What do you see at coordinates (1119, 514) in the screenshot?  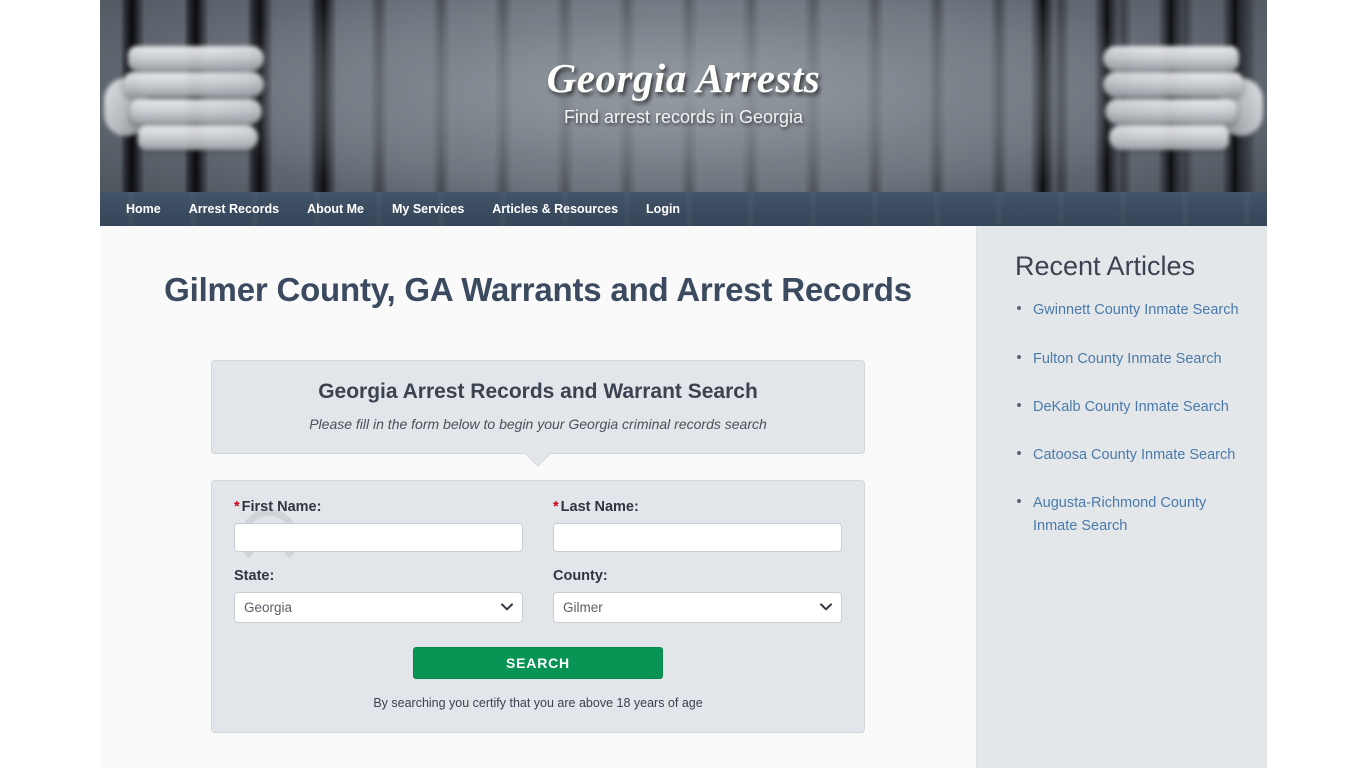 I see `sidebar-article-link-augusta-richmond: Augusta-Richmond County Inmate Search` at bounding box center [1119, 514].